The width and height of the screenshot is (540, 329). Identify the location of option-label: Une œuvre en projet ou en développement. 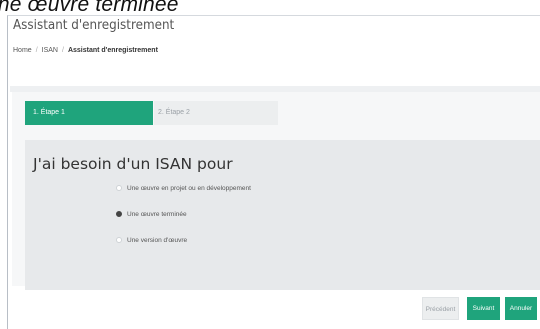
(189, 188).